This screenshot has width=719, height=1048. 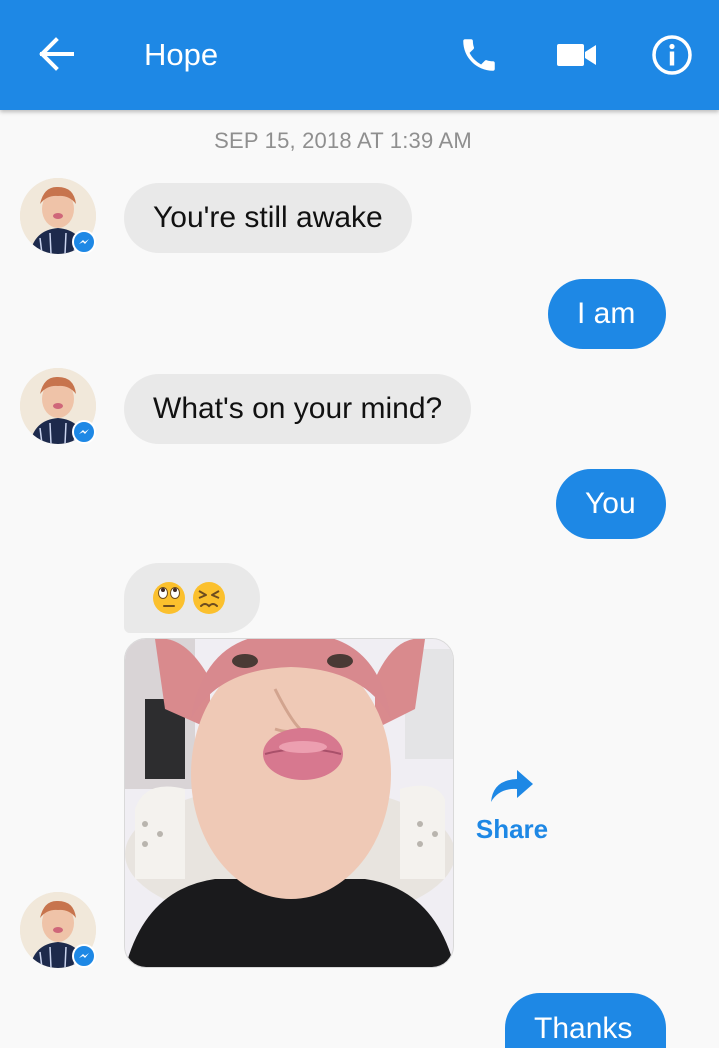 I want to click on conversation-timestamp: SEP 15, 2018 AT 1:39 AM, so click(x=343, y=140).